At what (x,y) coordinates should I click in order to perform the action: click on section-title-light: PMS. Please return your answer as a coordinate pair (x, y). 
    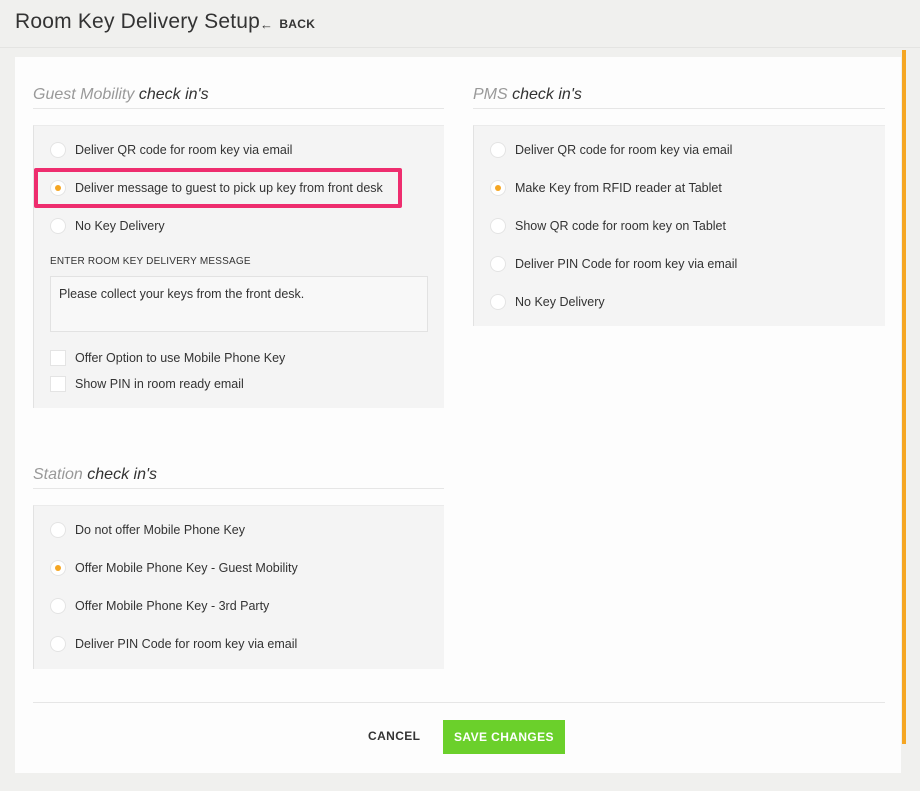
    Looking at the image, I should click on (490, 94).